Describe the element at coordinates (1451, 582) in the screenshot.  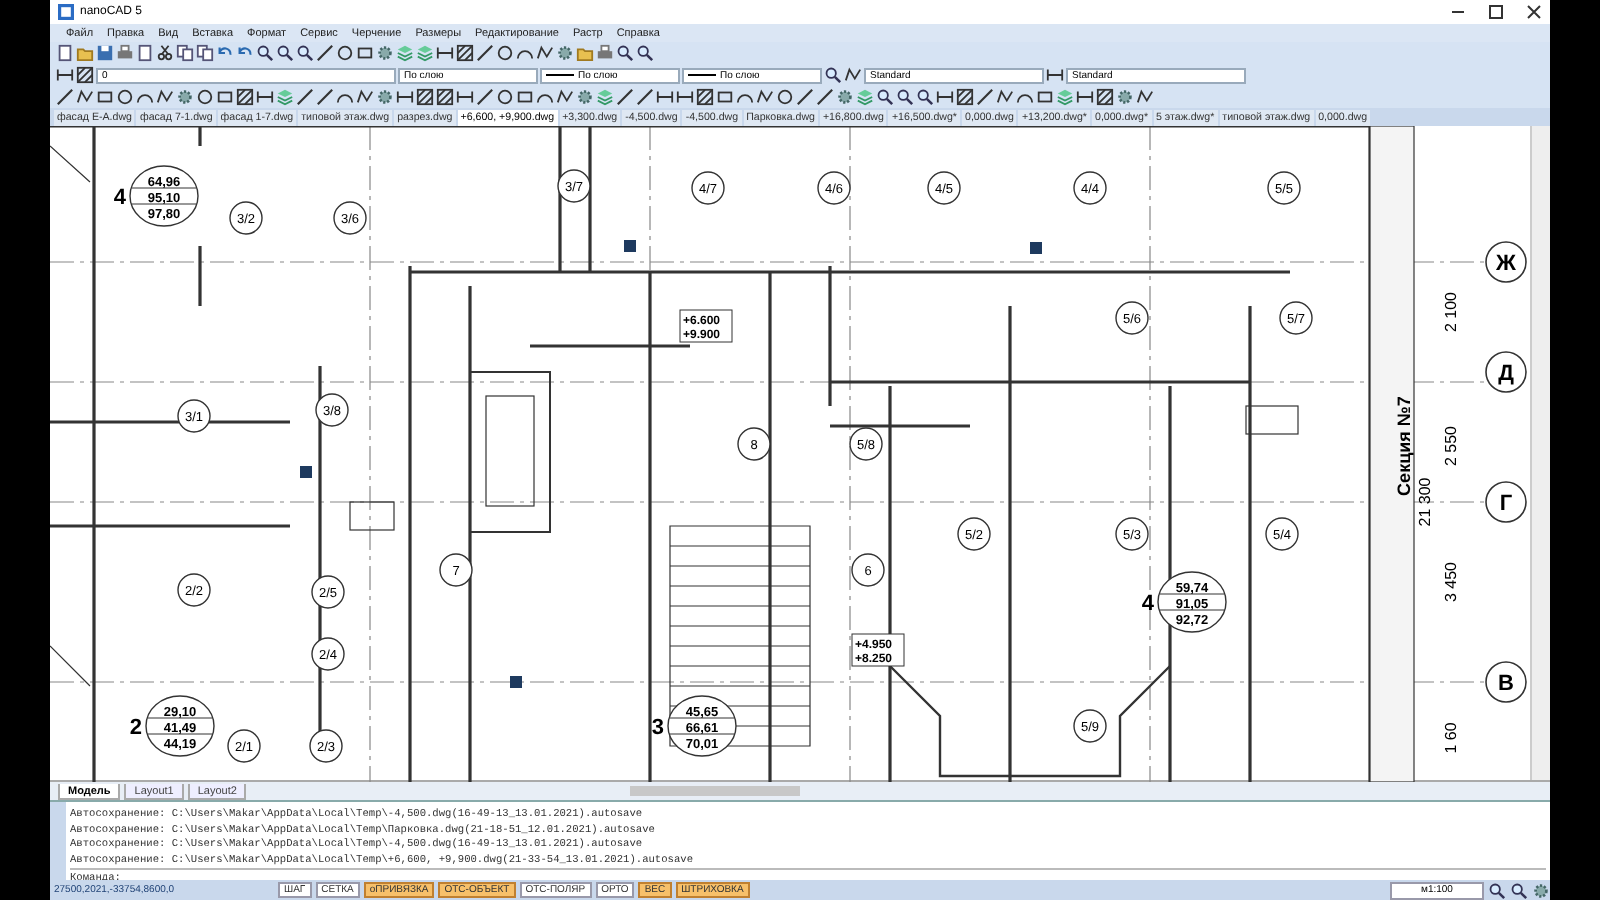
I see `dimension-text: 3 450` at that location.